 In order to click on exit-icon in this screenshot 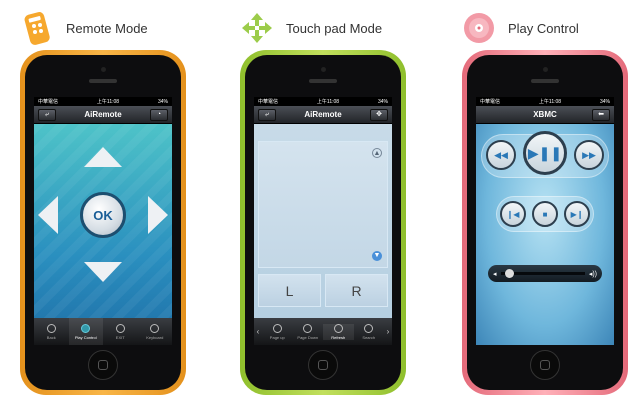, I will do `click(120, 328)`.